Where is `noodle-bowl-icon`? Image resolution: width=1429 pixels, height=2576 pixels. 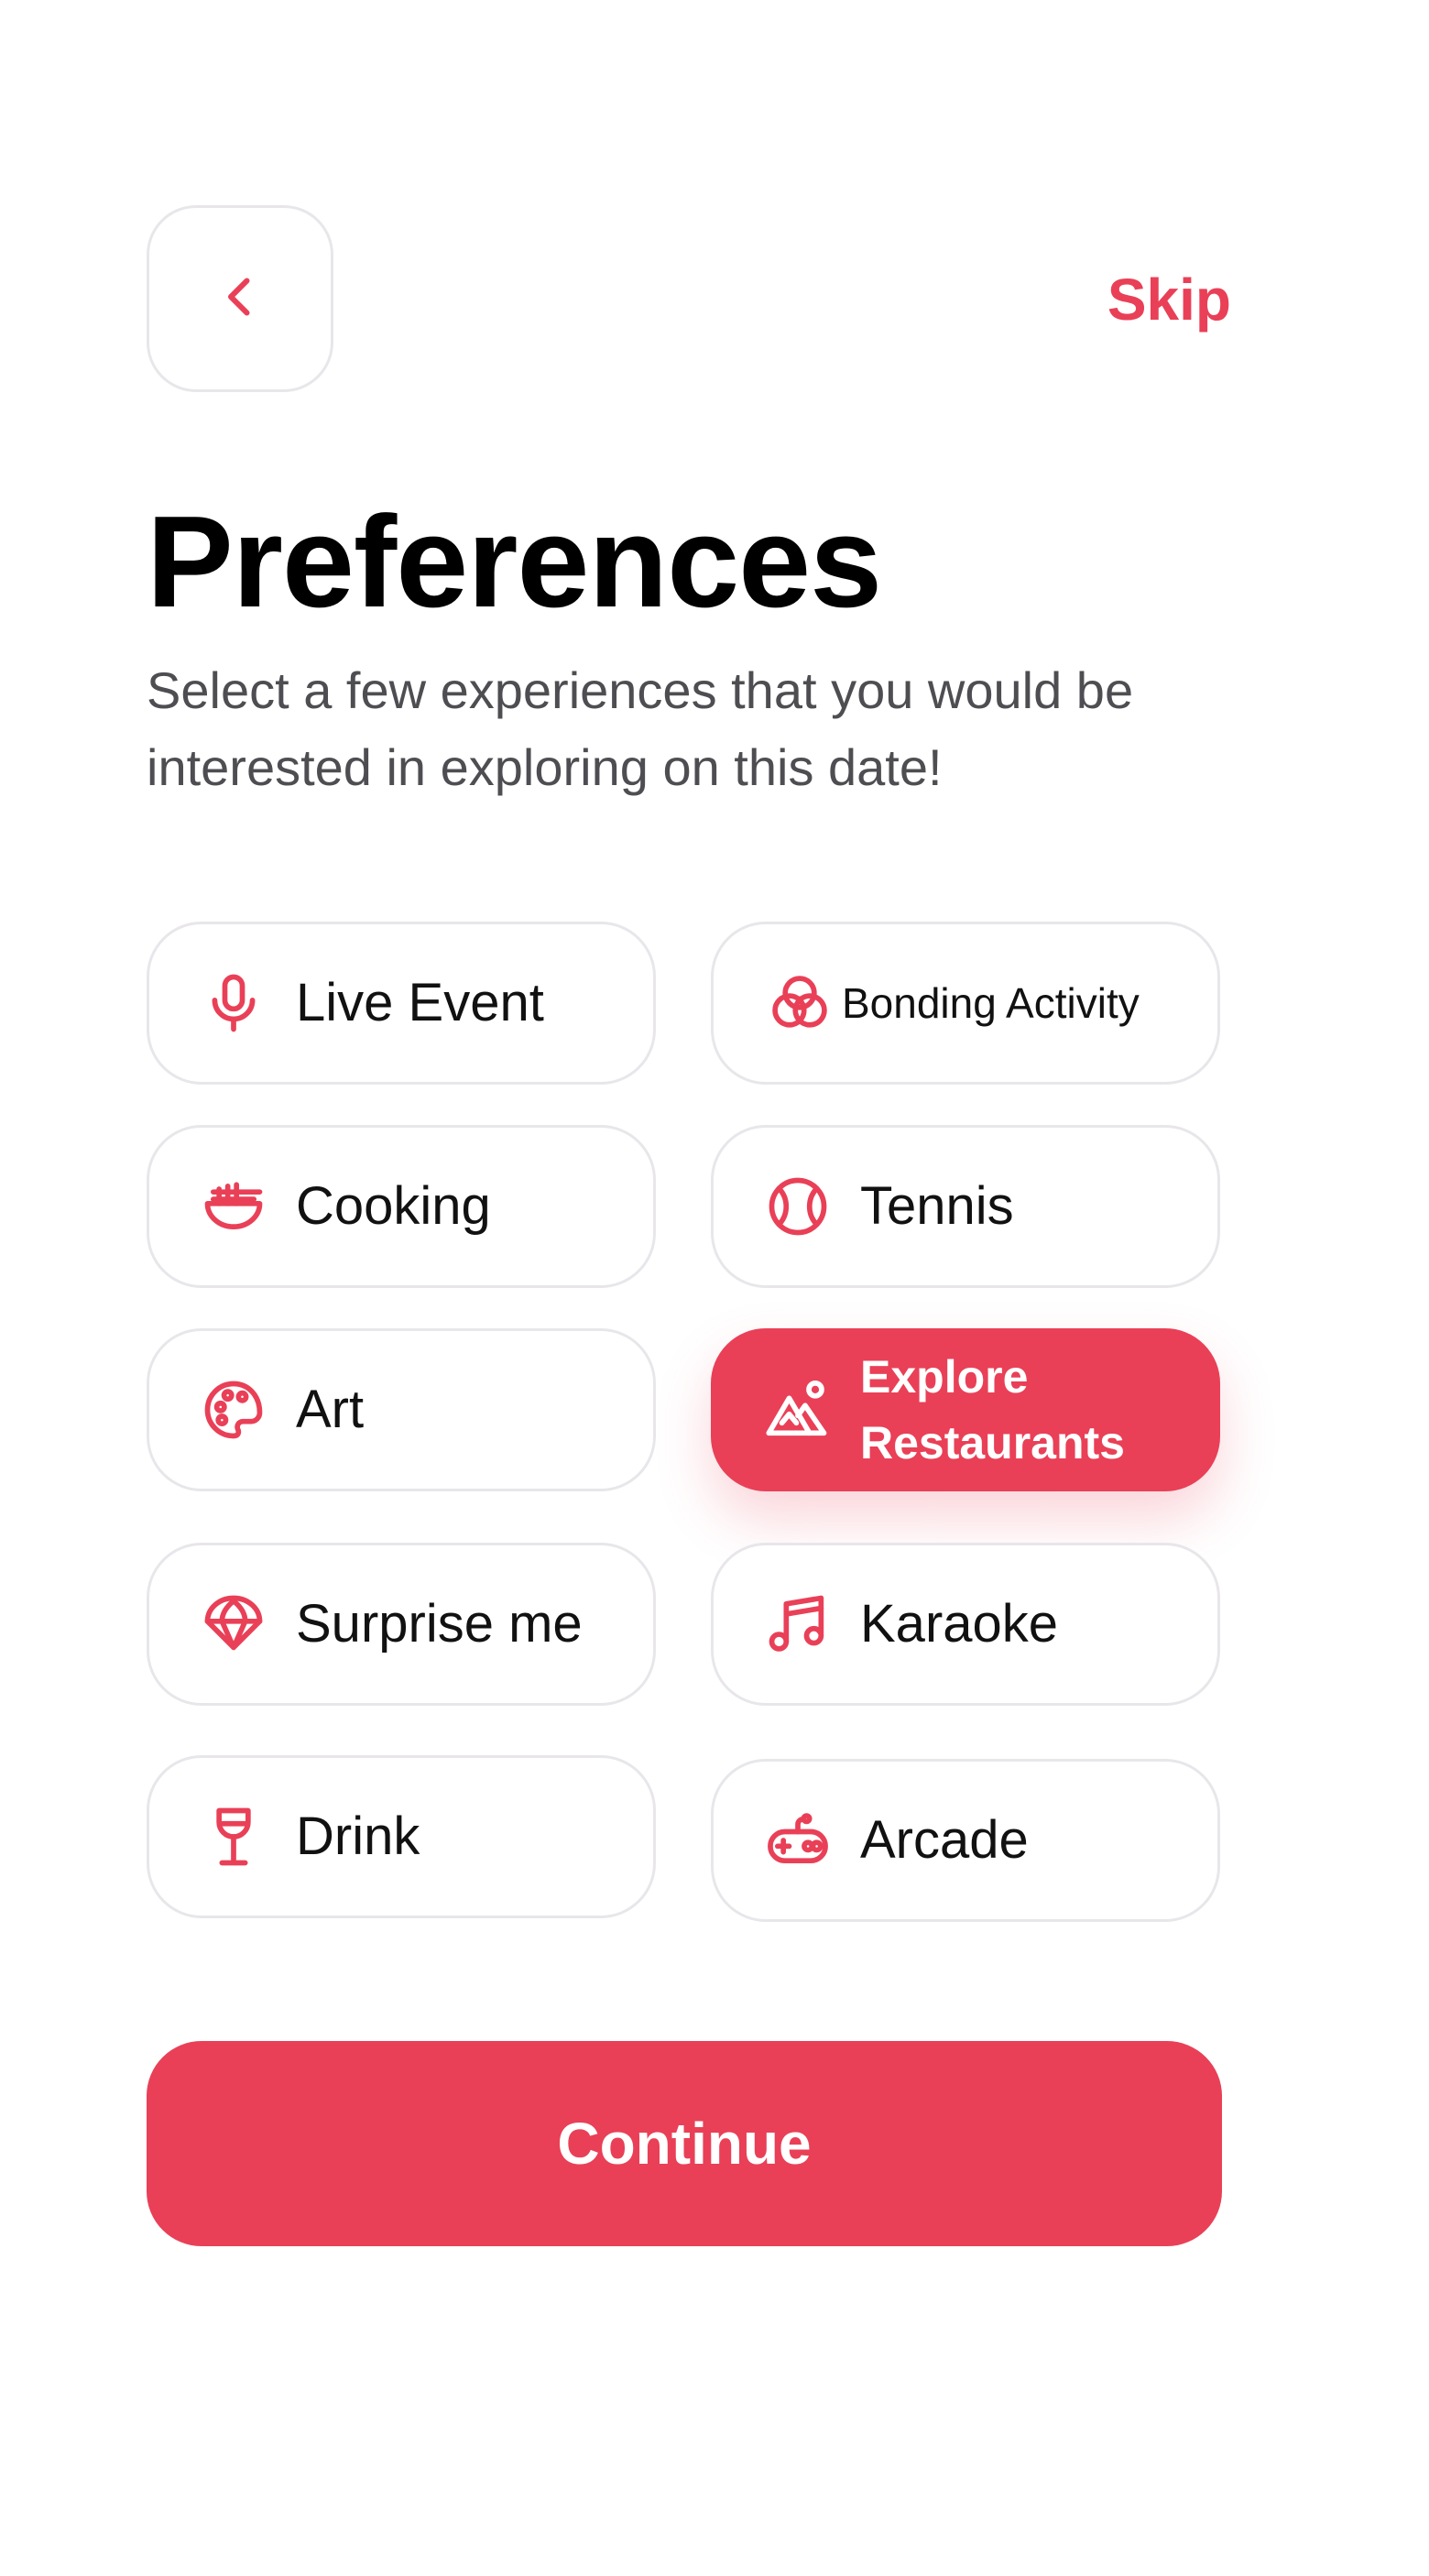 noodle-bowl-icon is located at coordinates (233, 1207).